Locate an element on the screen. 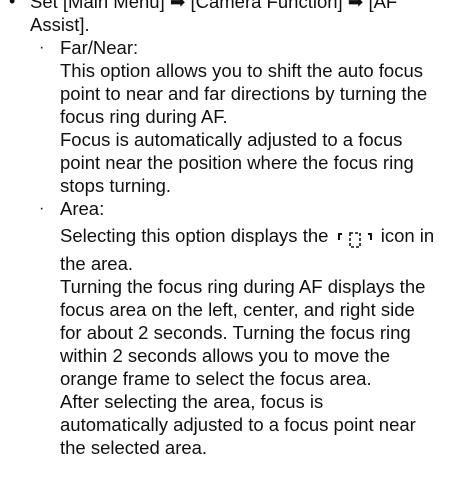  option-text-line: the selected area. is located at coordinates (134, 447).